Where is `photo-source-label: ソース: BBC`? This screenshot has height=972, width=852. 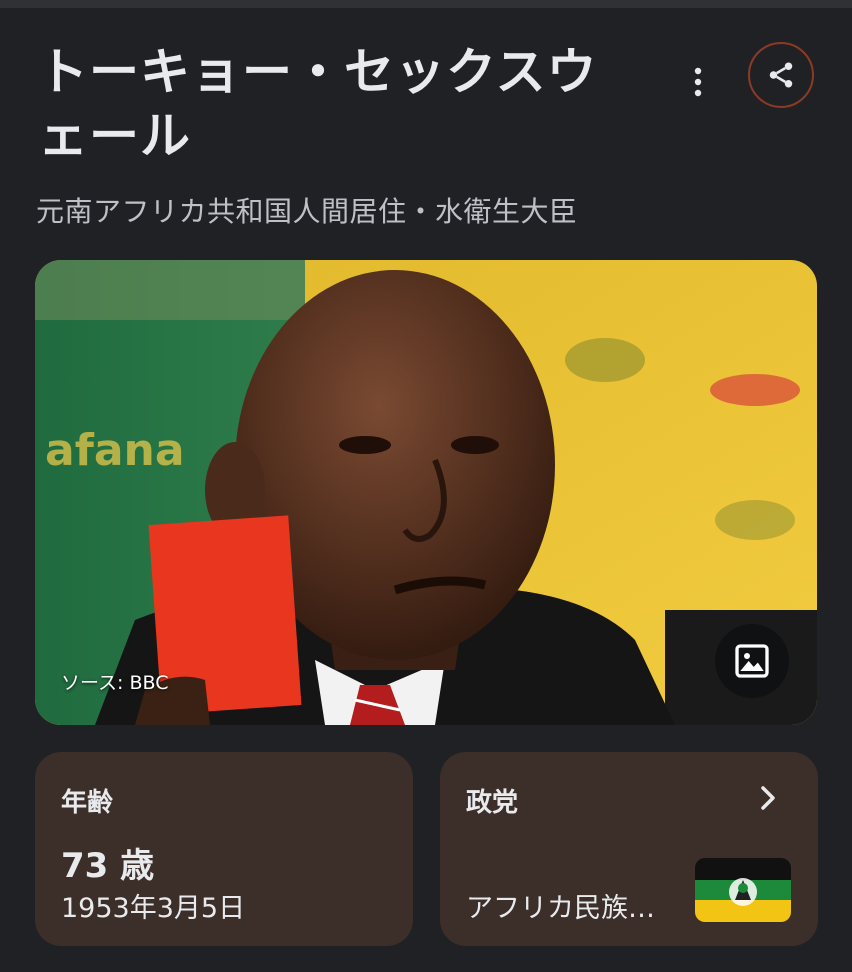
photo-source-label: ソース: BBC is located at coordinates (115, 683).